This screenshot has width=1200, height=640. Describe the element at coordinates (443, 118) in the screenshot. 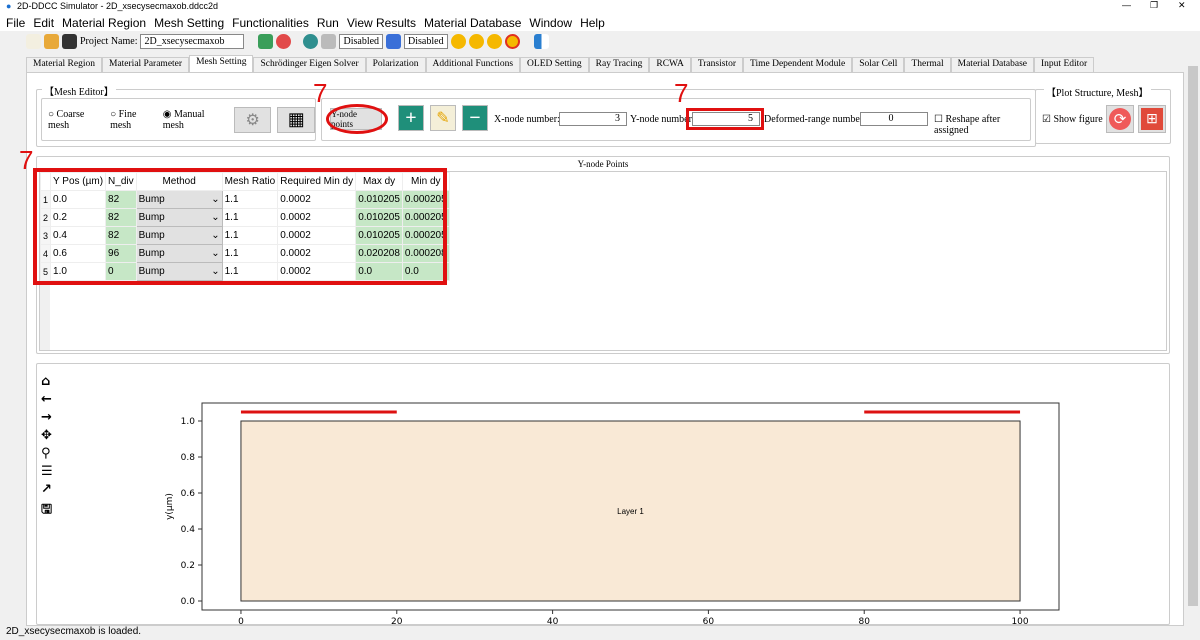

I see `edit-node-button: ✎` at that location.